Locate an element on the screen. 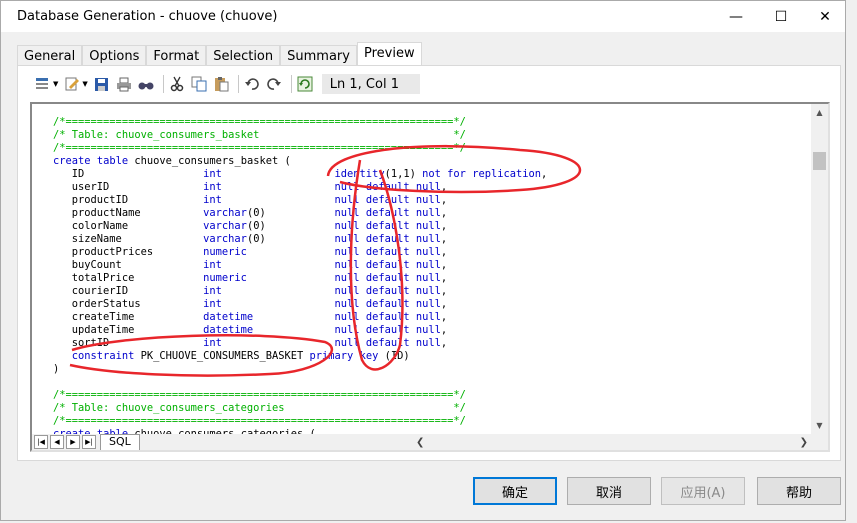 The height and width of the screenshot is (523, 857). help-button: 帮助 is located at coordinates (799, 491).